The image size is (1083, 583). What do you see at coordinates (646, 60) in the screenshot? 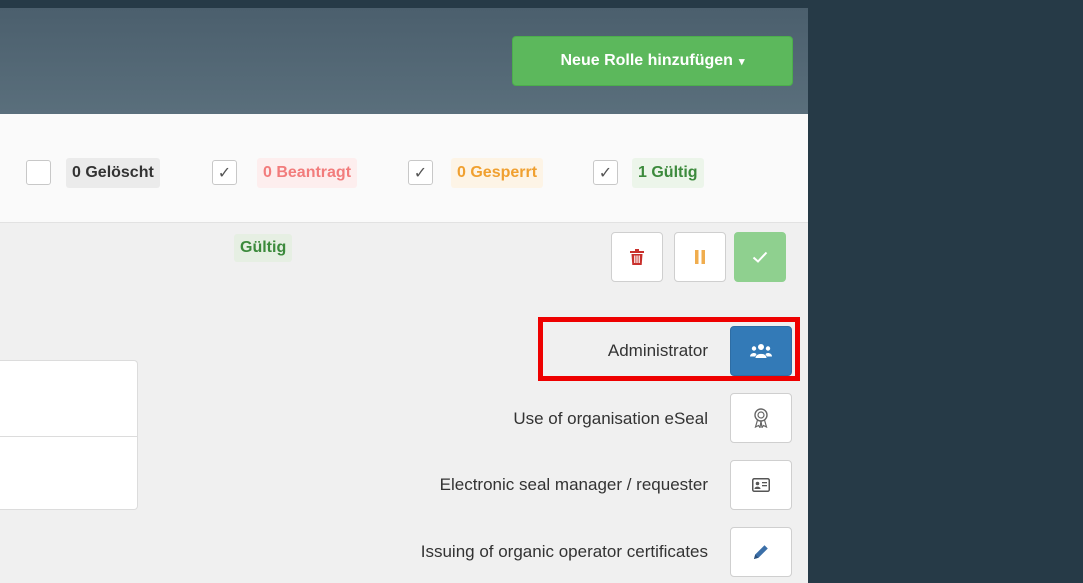
I see `add-role-label: Neue Rolle hinzufügen` at bounding box center [646, 60].